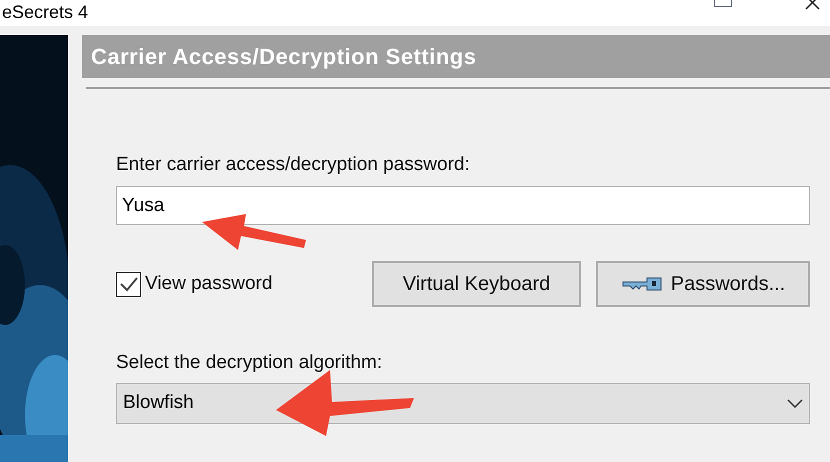 The height and width of the screenshot is (462, 830). What do you see at coordinates (244, 284) in the screenshot?
I see `view-password-checkbox: View password` at bounding box center [244, 284].